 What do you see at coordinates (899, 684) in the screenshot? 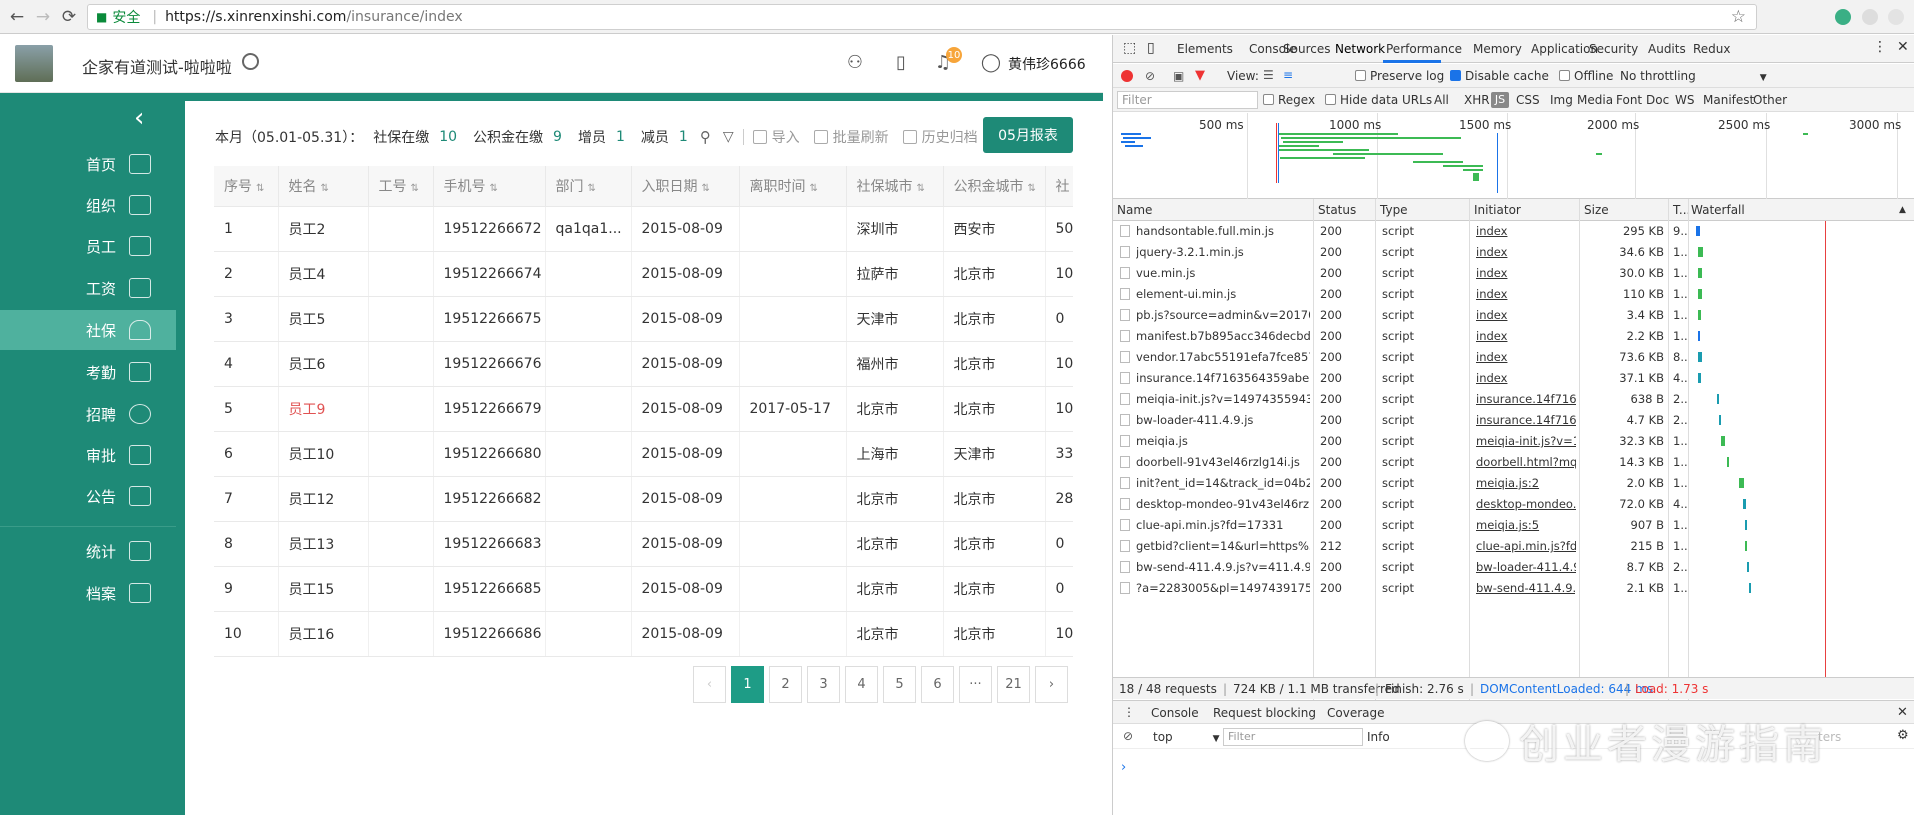
I see `page-button: 5` at bounding box center [899, 684].